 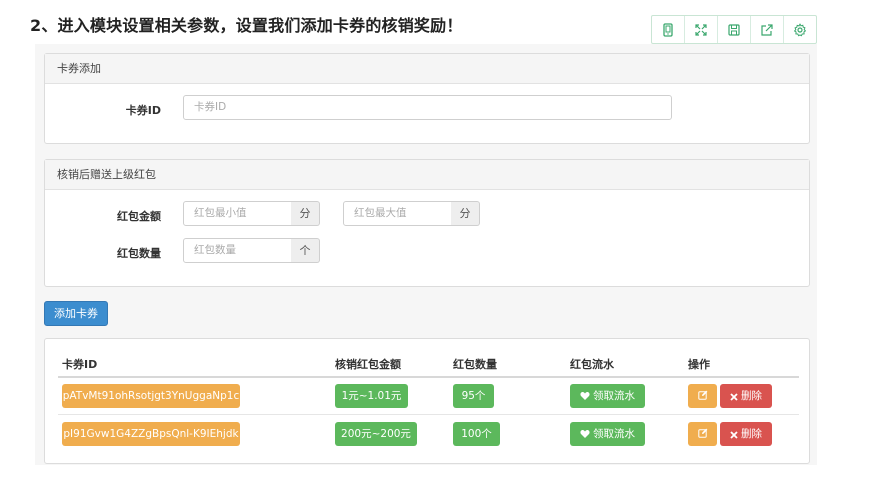 What do you see at coordinates (237, 250) in the screenshot?
I see `count-input: 红包数量` at bounding box center [237, 250].